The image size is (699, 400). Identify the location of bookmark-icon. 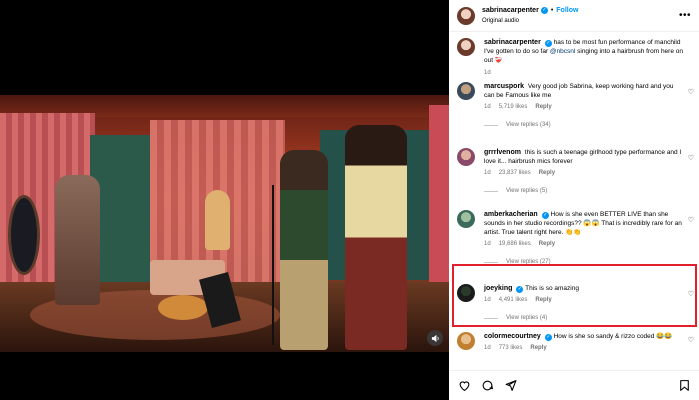
(684, 386).